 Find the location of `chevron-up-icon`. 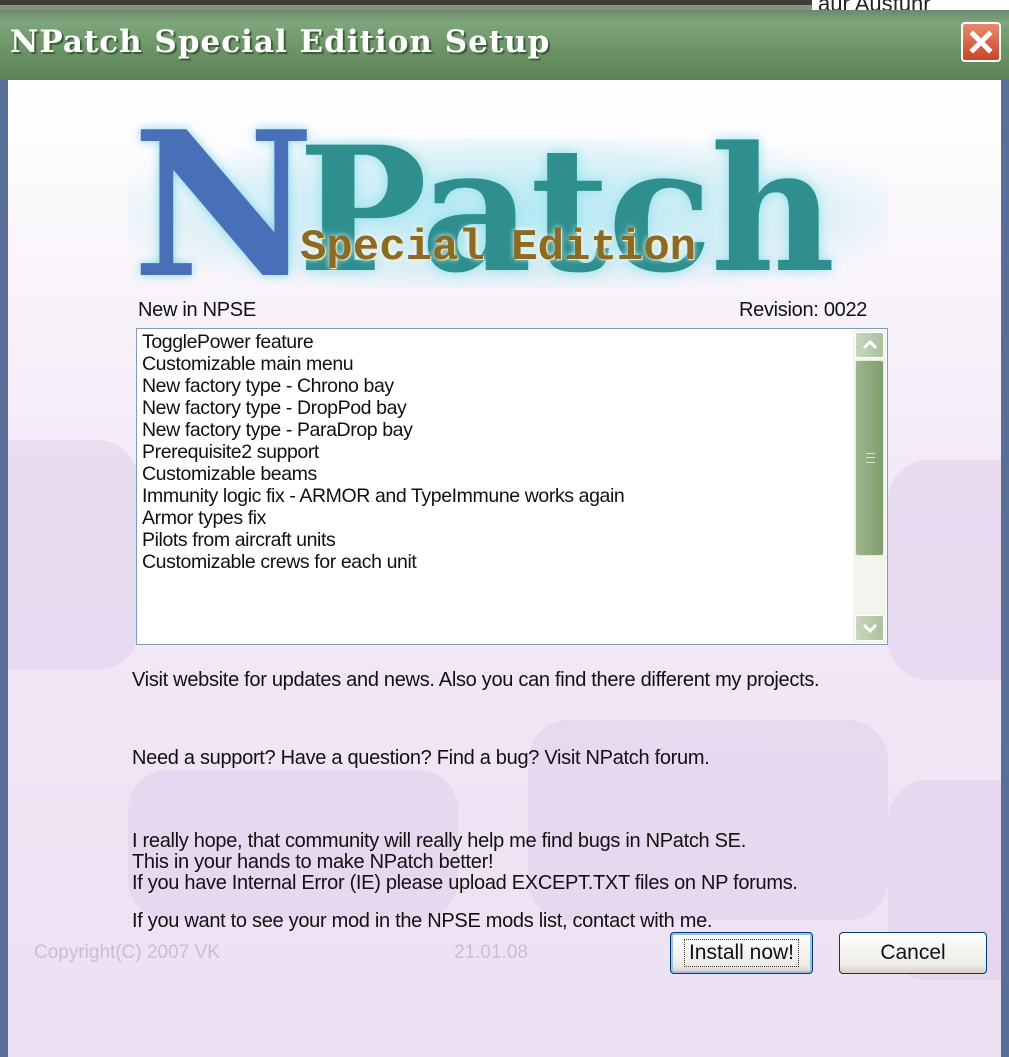

chevron-up-icon is located at coordinates (869, 345).